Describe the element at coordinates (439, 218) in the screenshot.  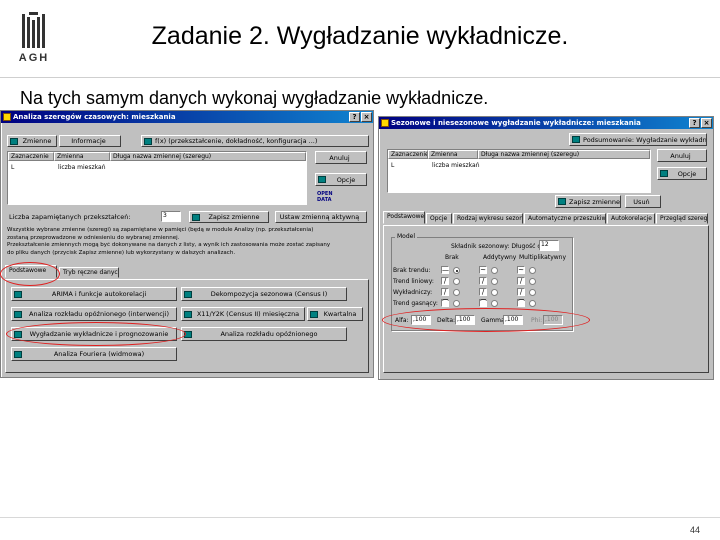
I see `tab-options: Opcje` at that location.